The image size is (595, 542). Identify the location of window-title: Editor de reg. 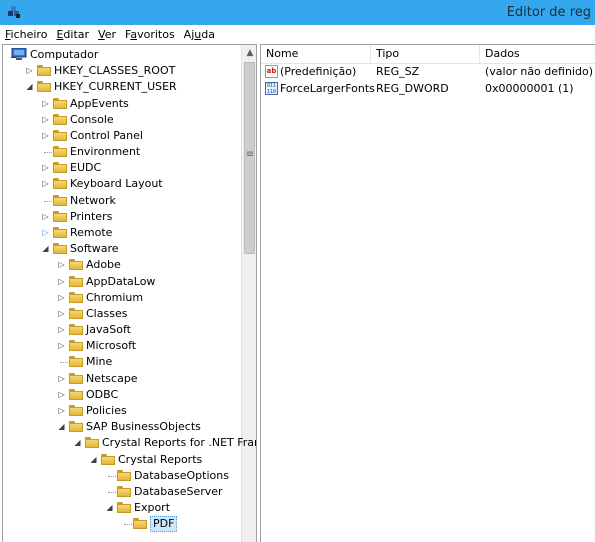
(548, 12).